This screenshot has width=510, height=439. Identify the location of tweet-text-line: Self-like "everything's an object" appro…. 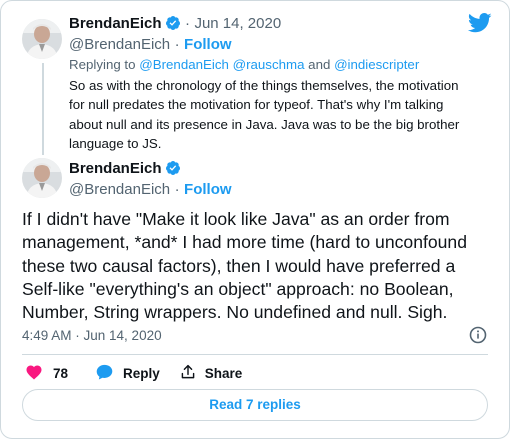
(238, 288).